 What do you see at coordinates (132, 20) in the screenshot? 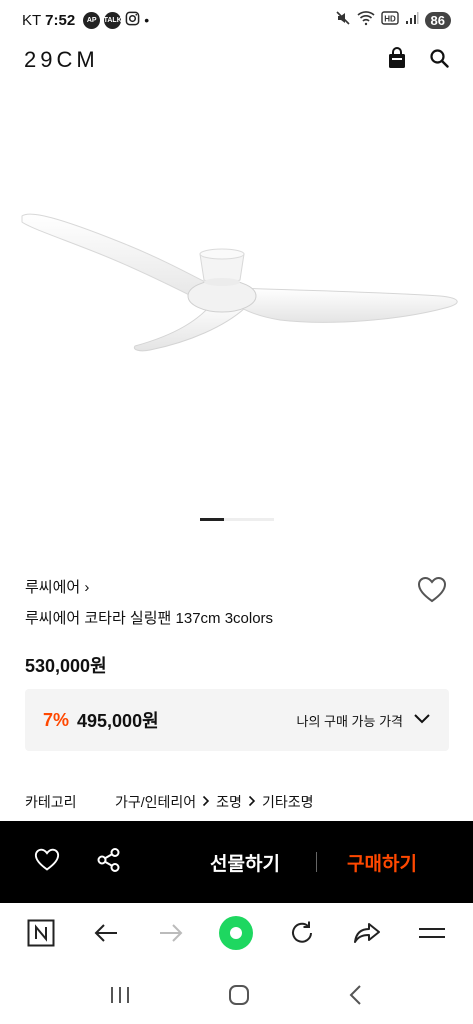
I see `instagram-icon` at bounding box center [132, 20].